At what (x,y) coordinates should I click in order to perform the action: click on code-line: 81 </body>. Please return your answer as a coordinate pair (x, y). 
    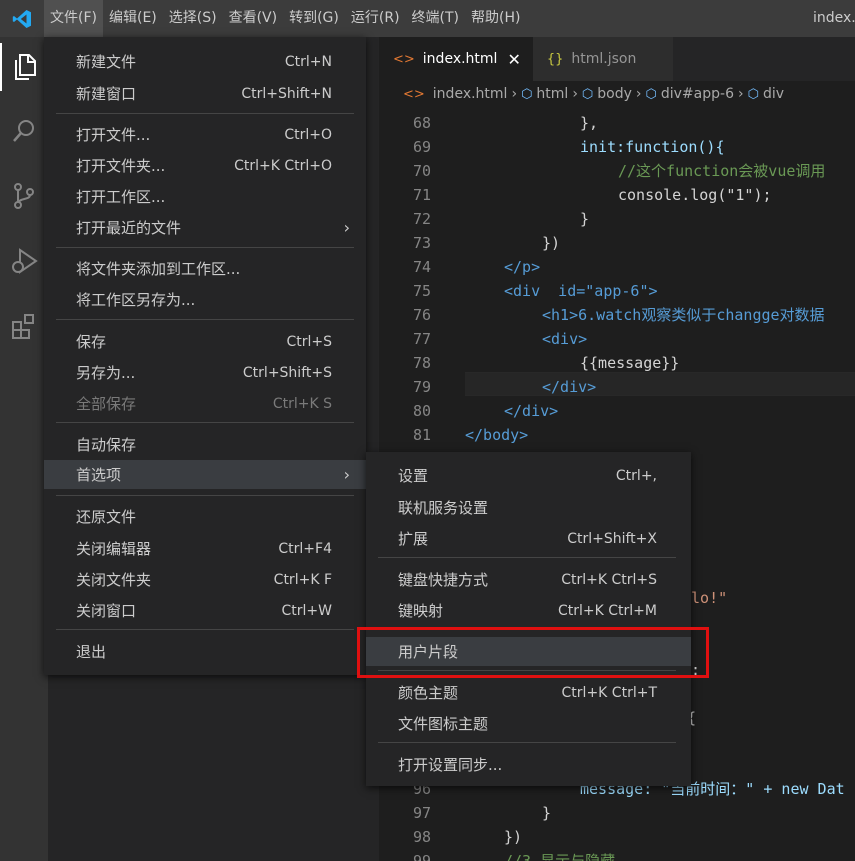
    Looking at the image, I should click on (470, 435).